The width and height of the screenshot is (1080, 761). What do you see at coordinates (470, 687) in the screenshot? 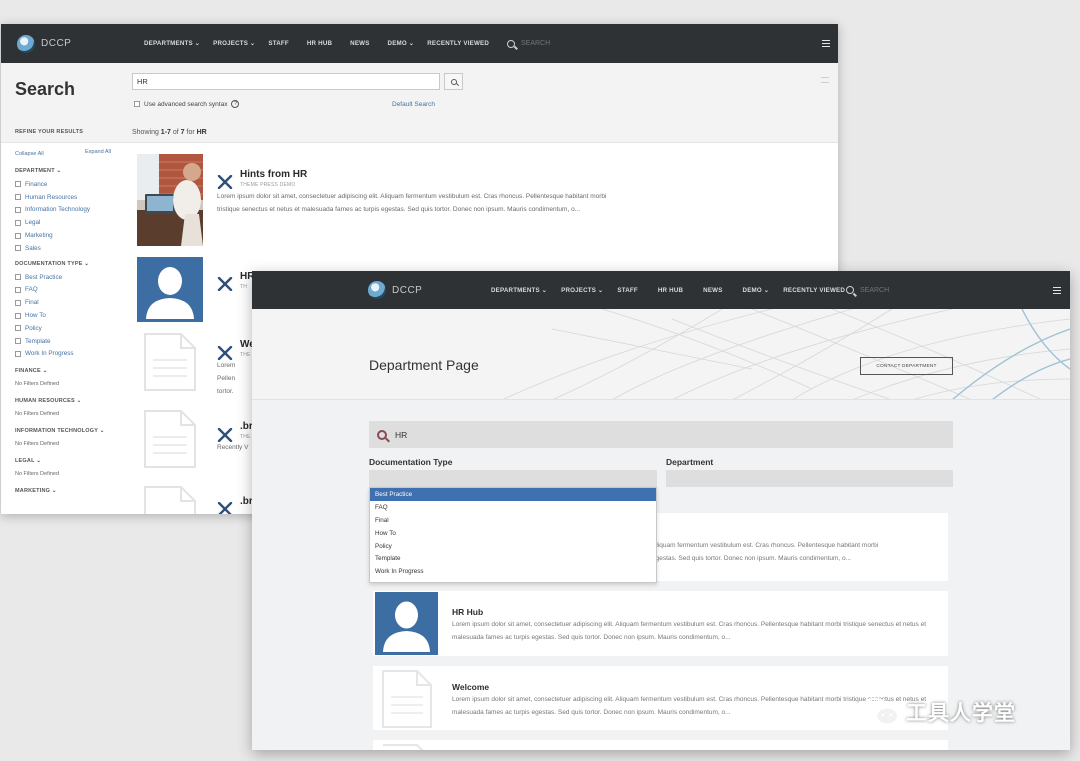
I see `card-title: Welcome` at bounding box center [470, 687].